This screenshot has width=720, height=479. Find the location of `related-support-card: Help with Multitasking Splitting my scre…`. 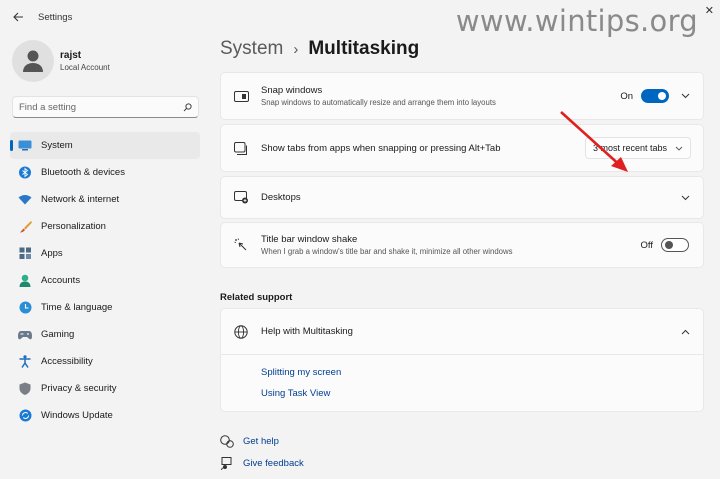

related-support-card: Help with Multitasking Splitting my scre… is located at coordinates (462, 360).